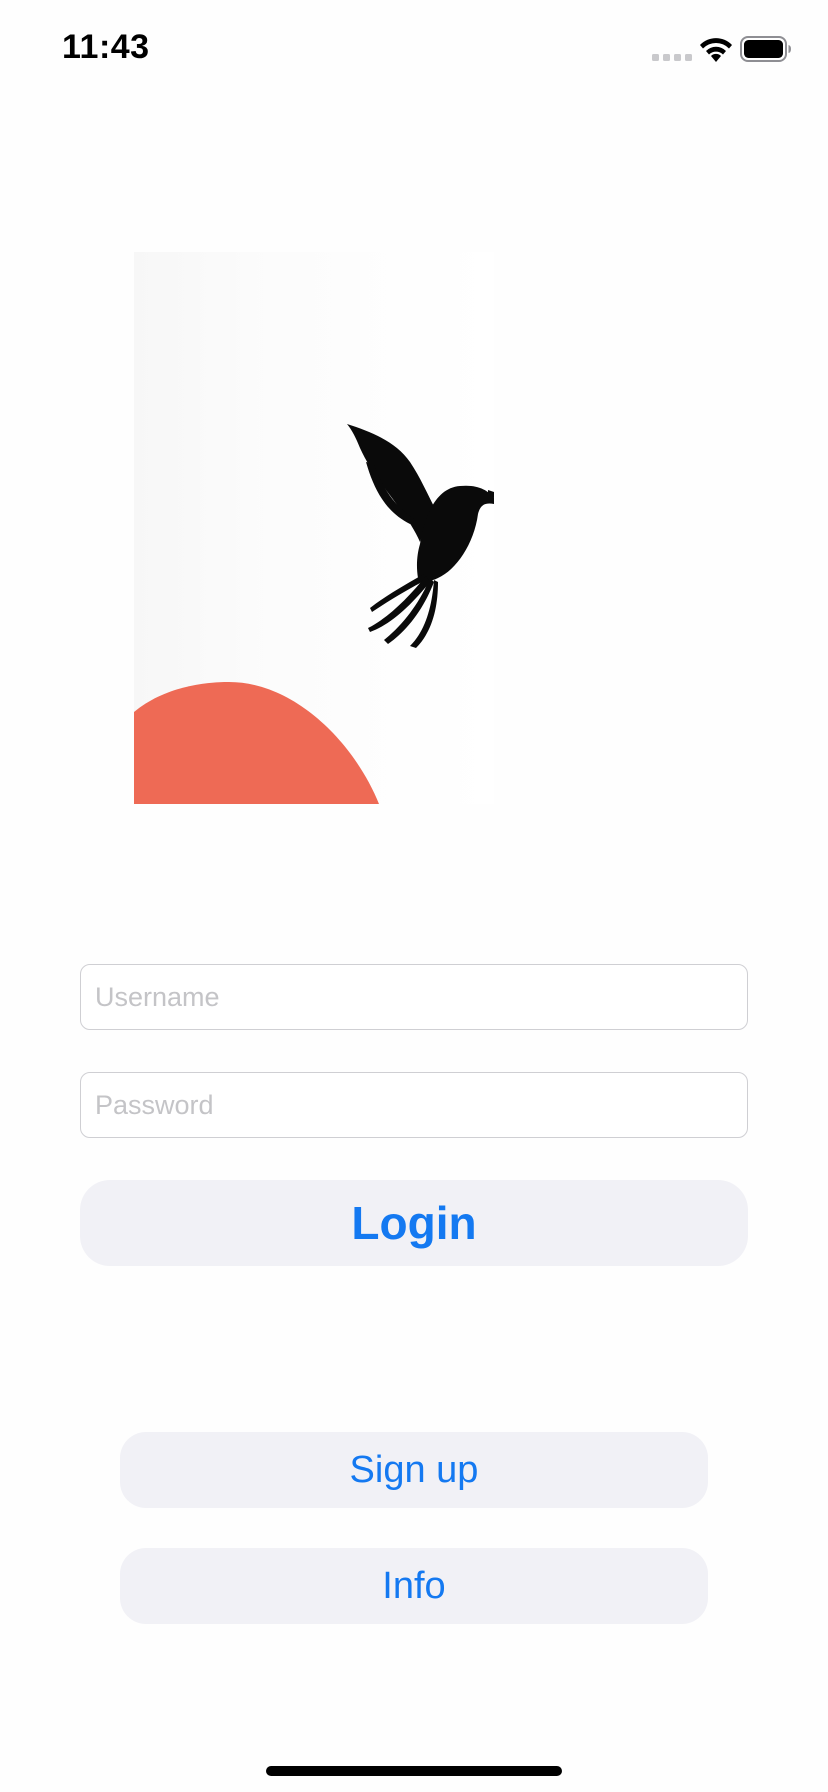 The image size is (828, 1792). What do you see at coordinates (414, 1470) in the screenshot?
I see `sign-up-button: Sign up` at bounding box center [414, 1470].